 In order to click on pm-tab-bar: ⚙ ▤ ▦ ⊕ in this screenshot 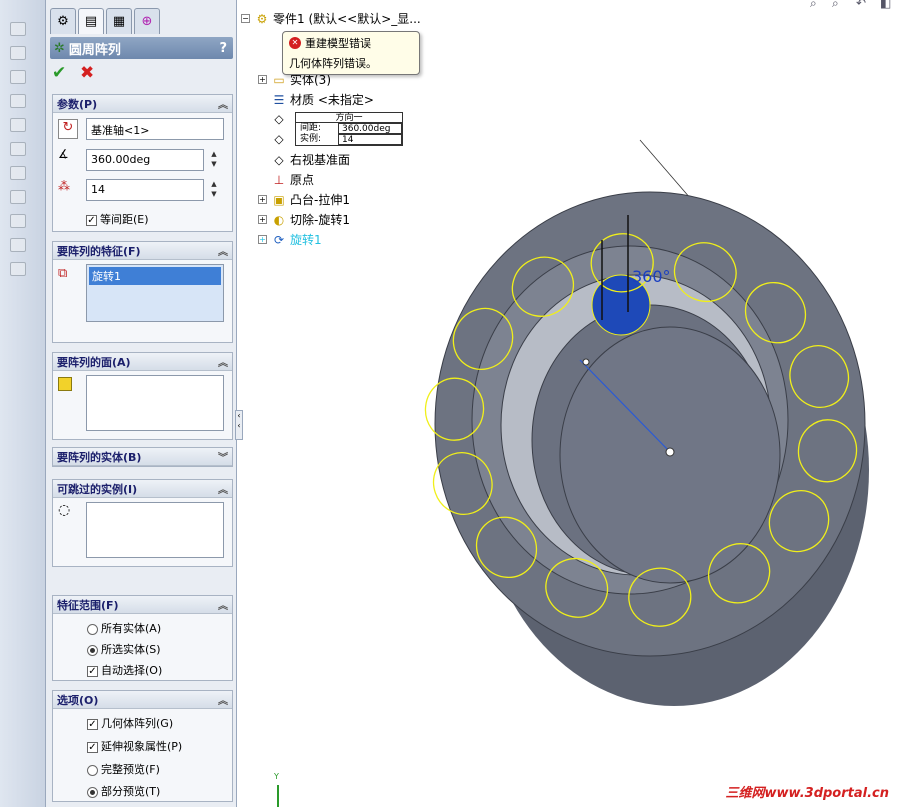, I will do `click(141, 21)`.